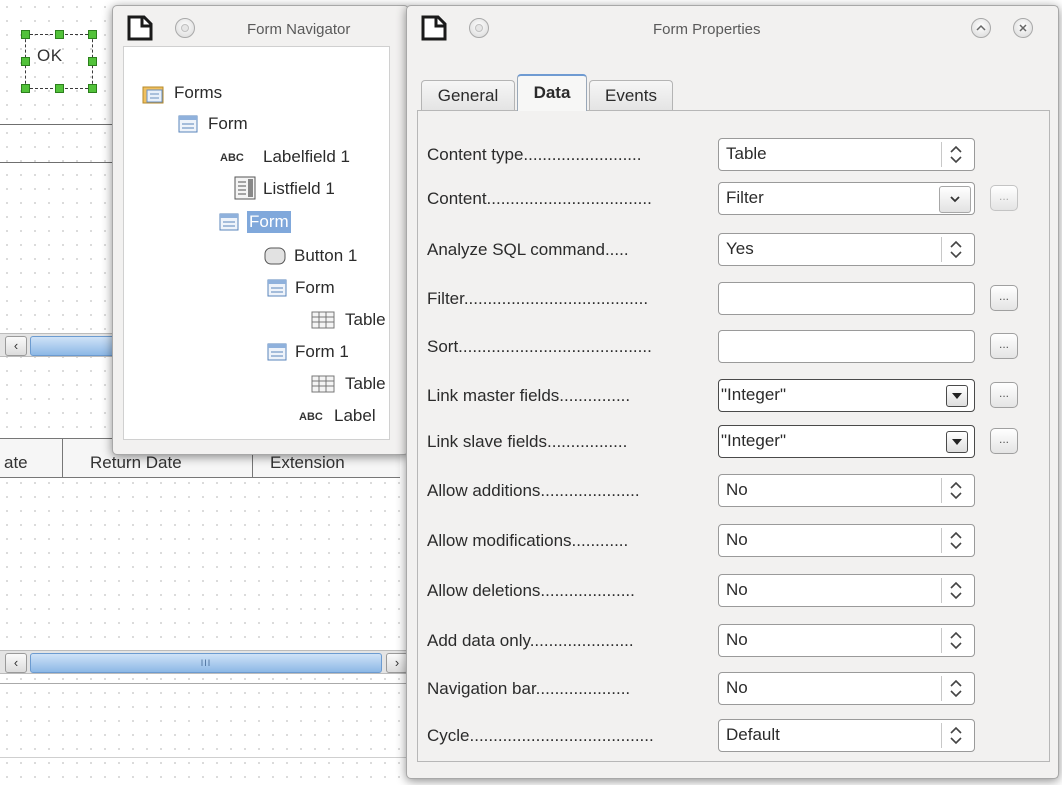  I want to click on allow-modifications-spinbox: No, so click(846, 540).